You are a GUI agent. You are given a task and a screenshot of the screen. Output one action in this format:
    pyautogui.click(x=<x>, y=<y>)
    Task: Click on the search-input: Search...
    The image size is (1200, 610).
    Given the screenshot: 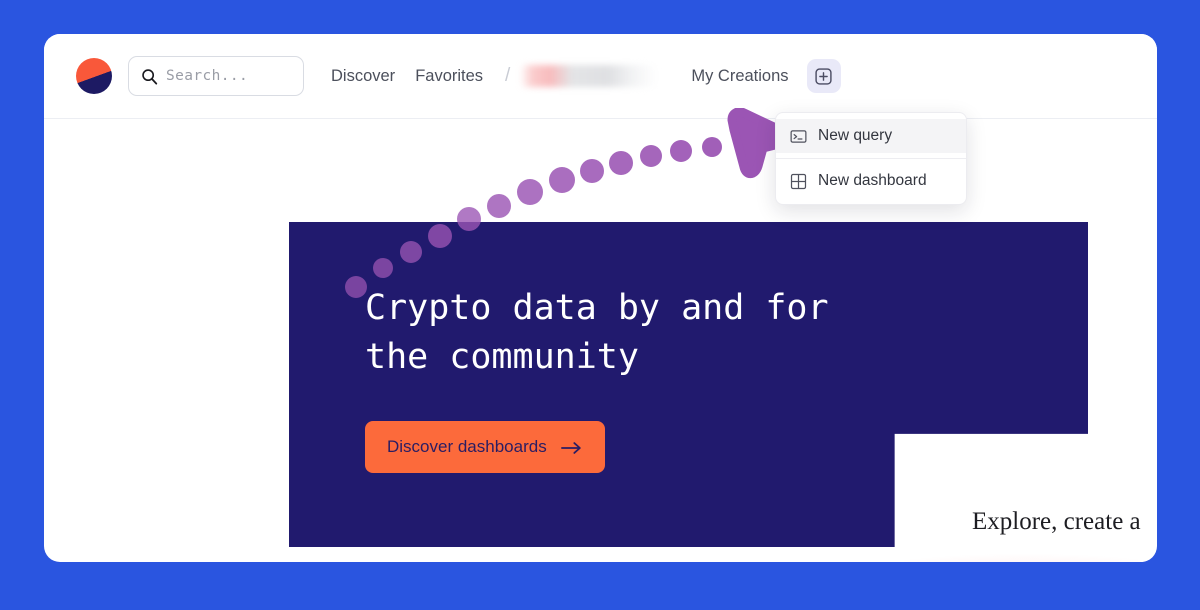 What is the action you would take?
    pyautogui.click(x=216, y=76)
    